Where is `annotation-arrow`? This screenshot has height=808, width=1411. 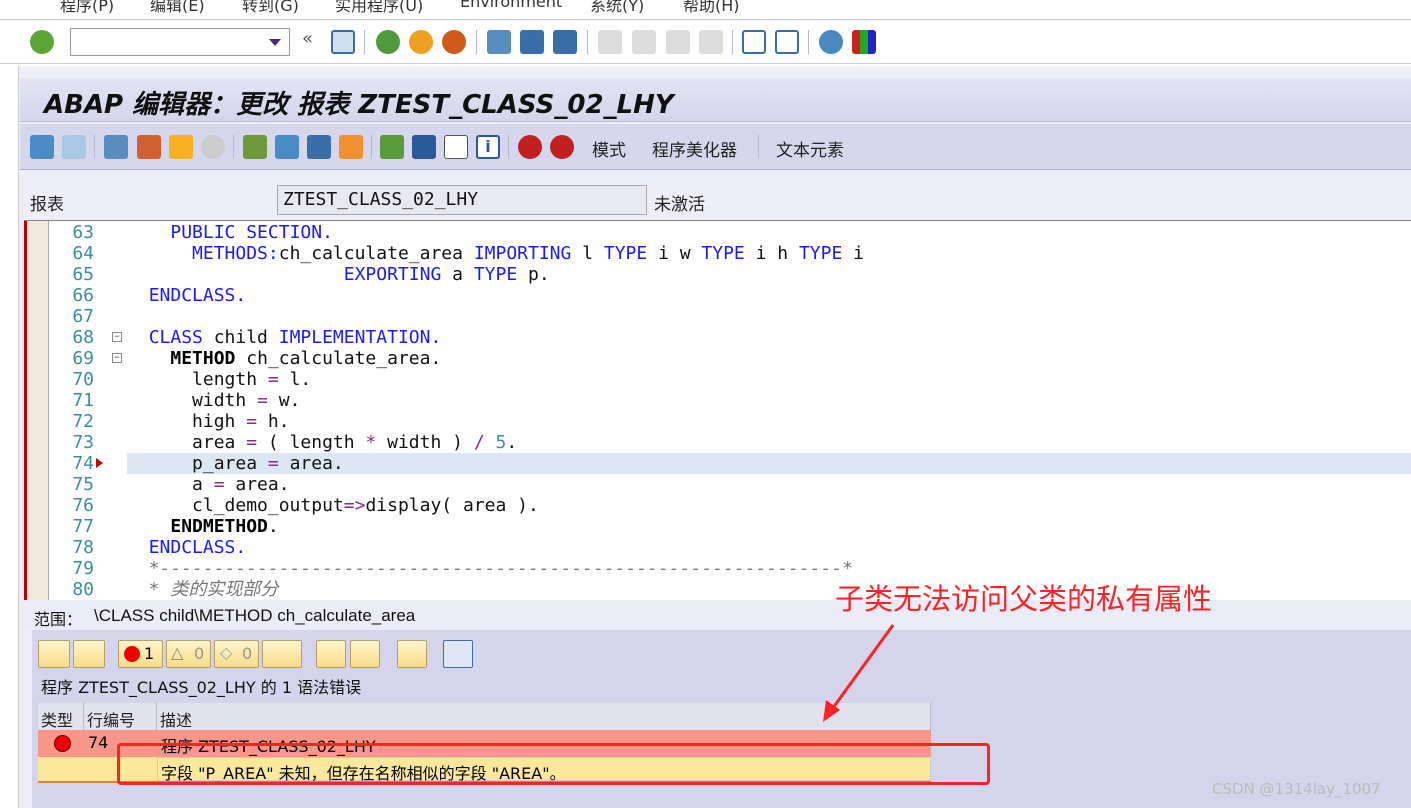
annotation-arrow is located at coordinates (859, 673).